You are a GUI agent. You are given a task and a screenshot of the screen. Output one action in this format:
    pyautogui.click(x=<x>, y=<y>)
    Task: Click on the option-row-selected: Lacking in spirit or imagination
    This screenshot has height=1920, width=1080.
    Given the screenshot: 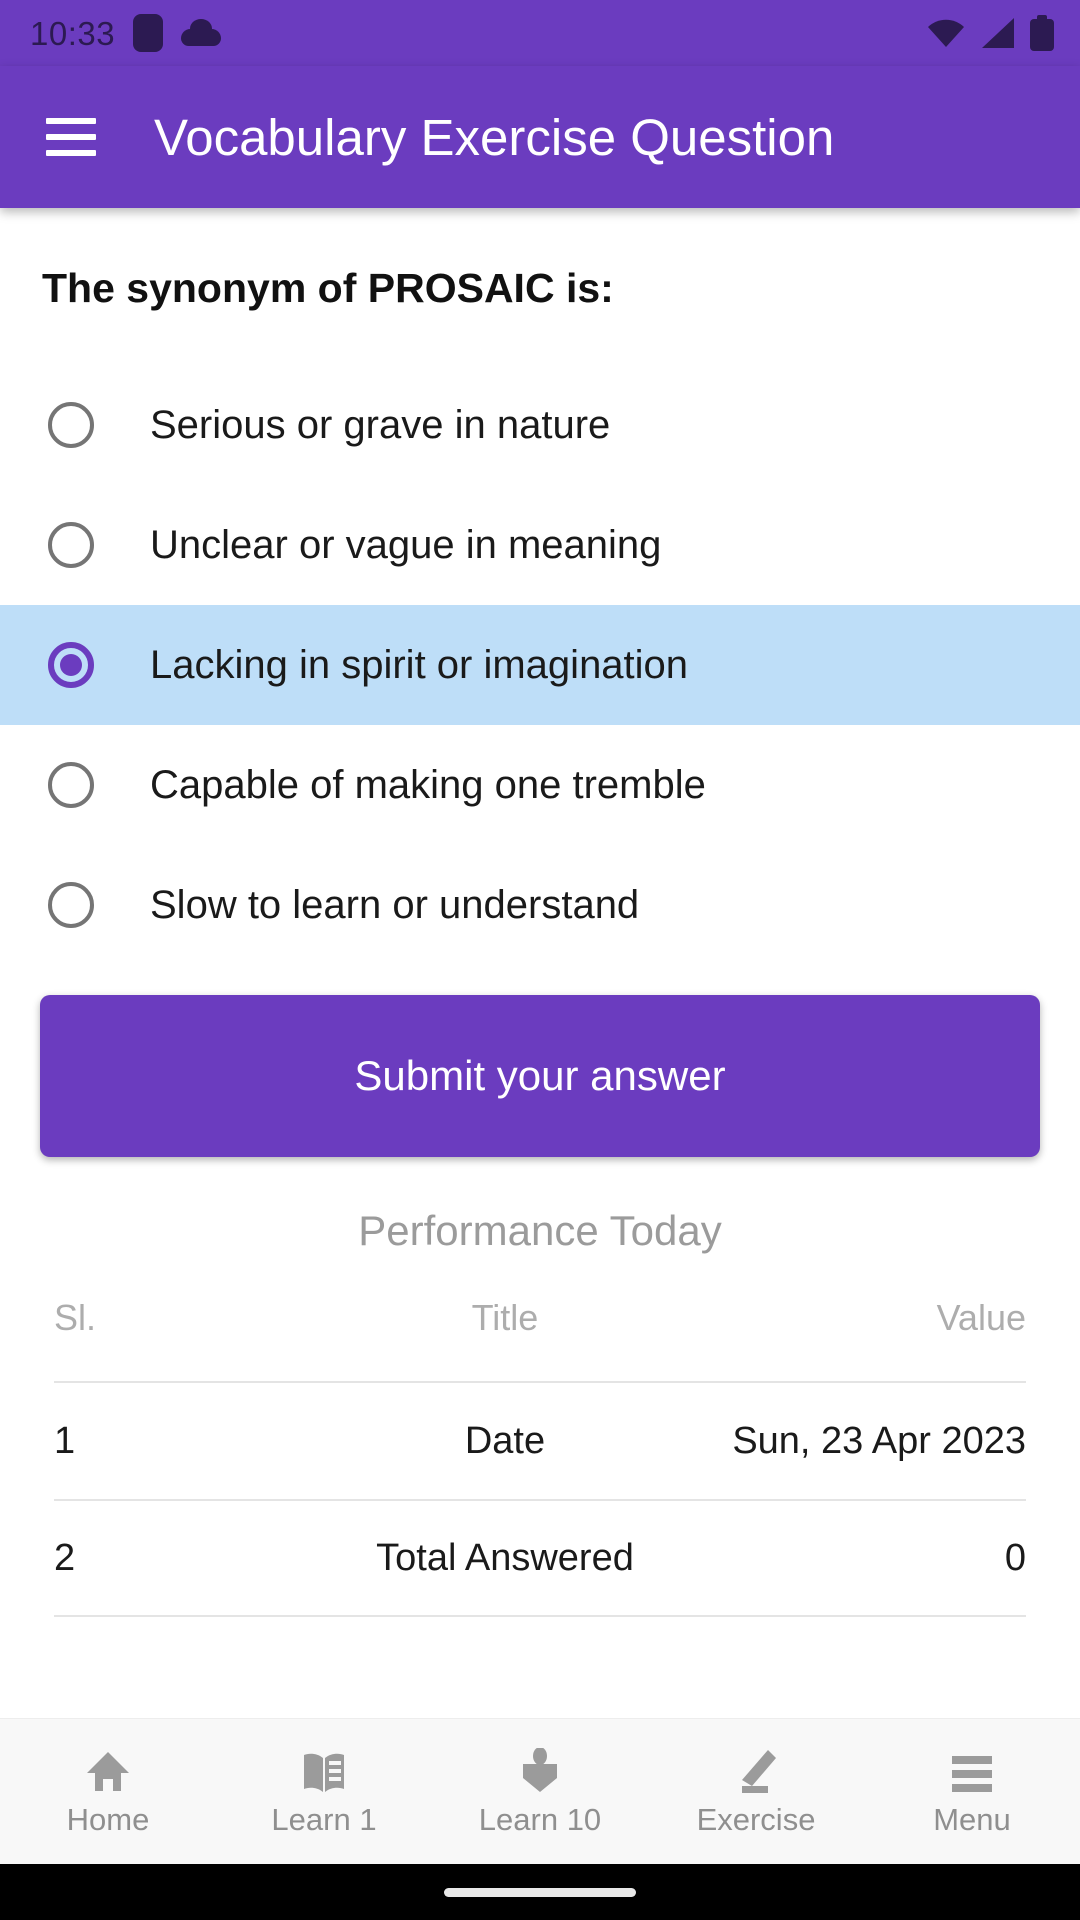 What is the action you would take?
    pyautogui.click(x=540, y=665)
    